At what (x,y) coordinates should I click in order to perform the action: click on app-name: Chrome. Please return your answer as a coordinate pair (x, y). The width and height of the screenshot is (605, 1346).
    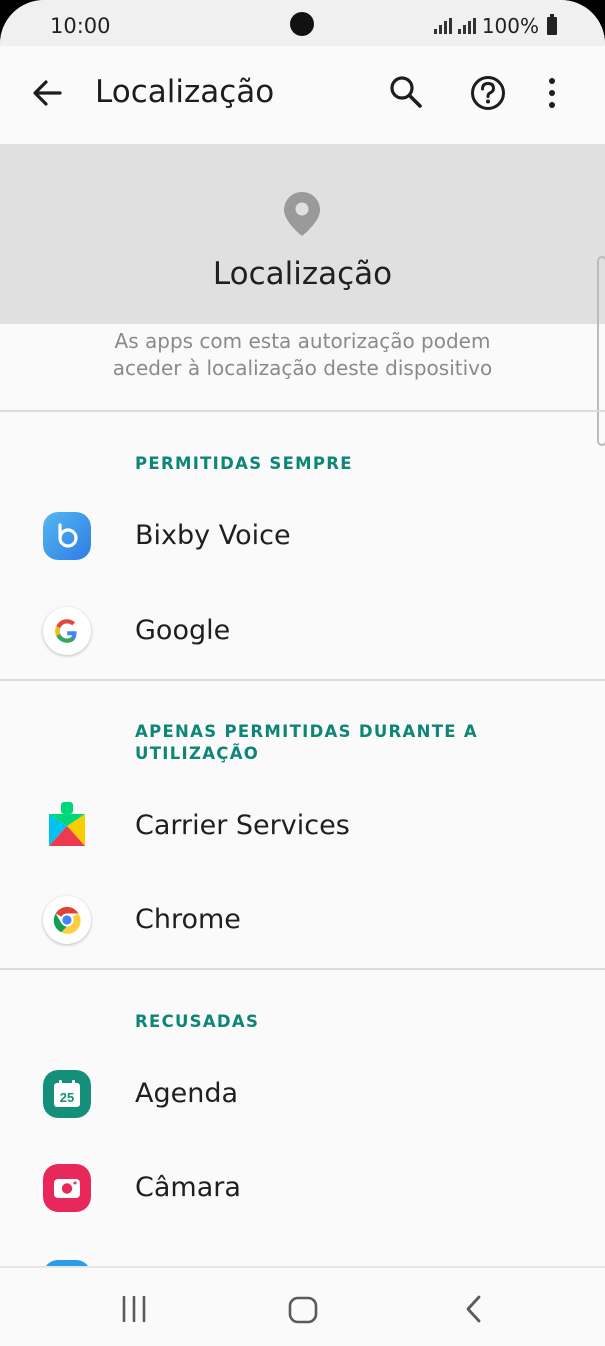
    Looking at the image, I should click on (188, 919).